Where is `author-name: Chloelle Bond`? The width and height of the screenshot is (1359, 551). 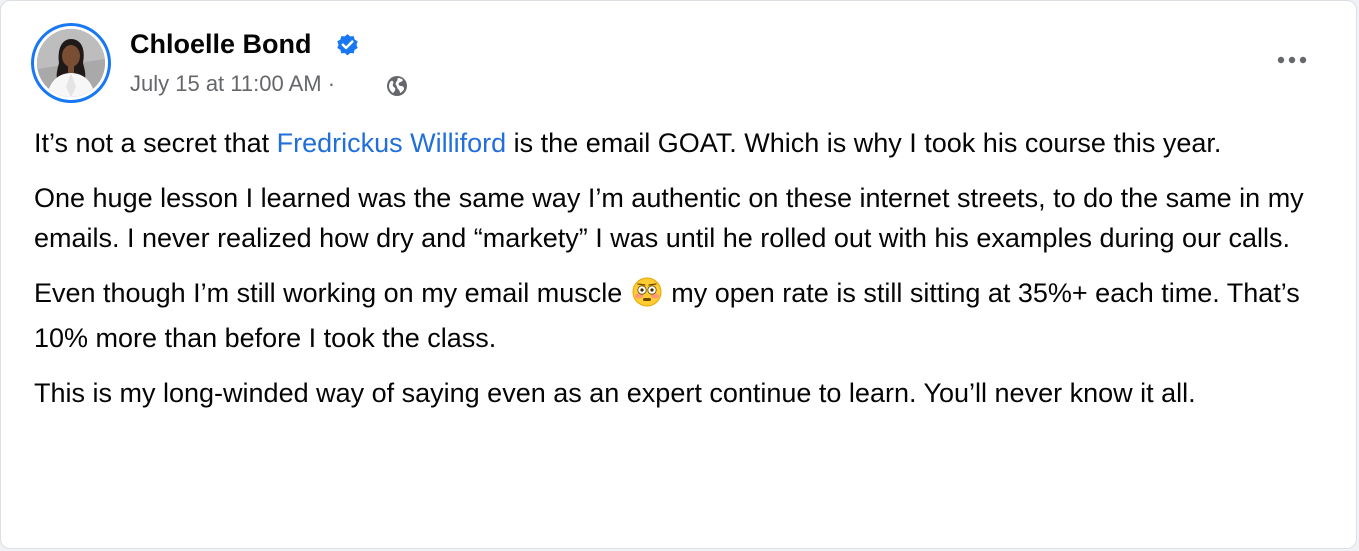
author-name: Chloelle Bond is located at coordinates (221, 44).